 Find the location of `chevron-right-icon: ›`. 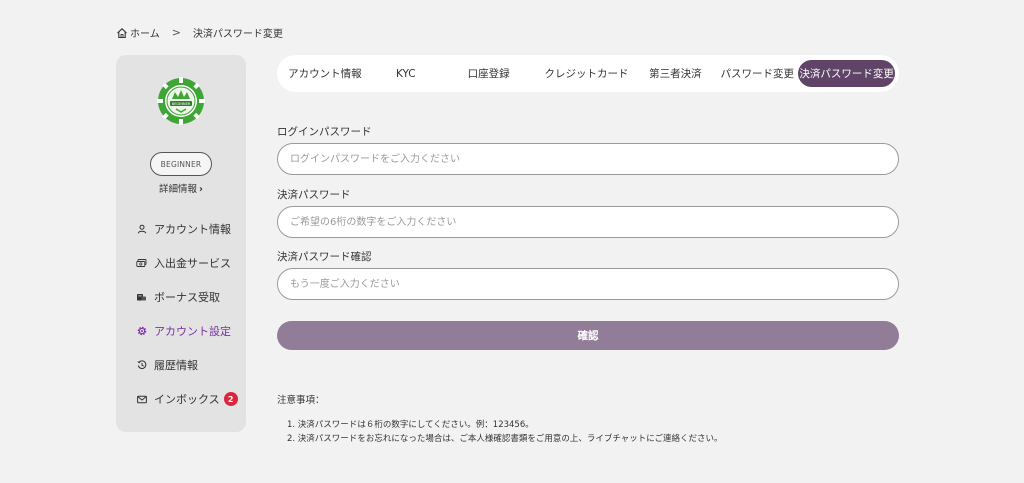

chevron-right-icon: › is located at coordinates (201, 189).